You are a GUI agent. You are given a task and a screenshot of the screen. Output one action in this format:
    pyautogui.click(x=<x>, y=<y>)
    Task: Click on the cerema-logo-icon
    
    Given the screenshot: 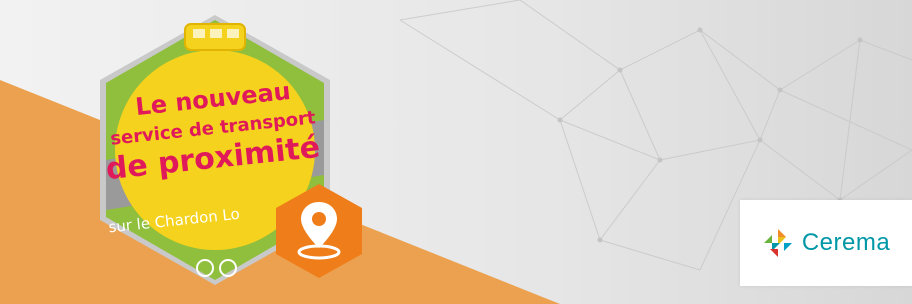 What is the action you would take?
    pyautogui.click(x=777, y=243)
    